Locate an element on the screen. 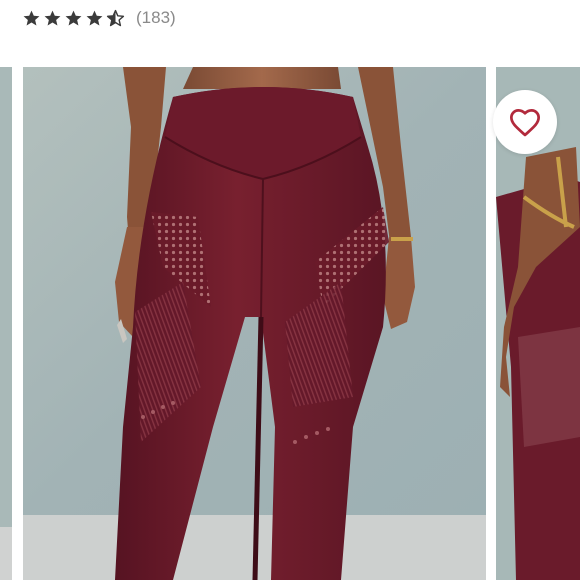 This screenshot has height=580, width=580. review-count: (183) is located at coordinates (156, 18).